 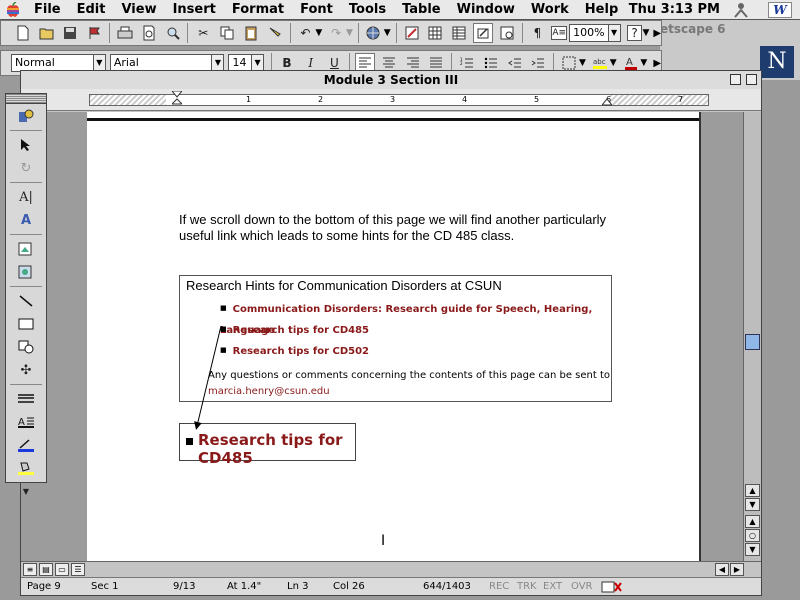 What do you see at coordinates (367, 10) in the screenshot?
I see `menu-tools: Tools` at bounding box center [367, 10].